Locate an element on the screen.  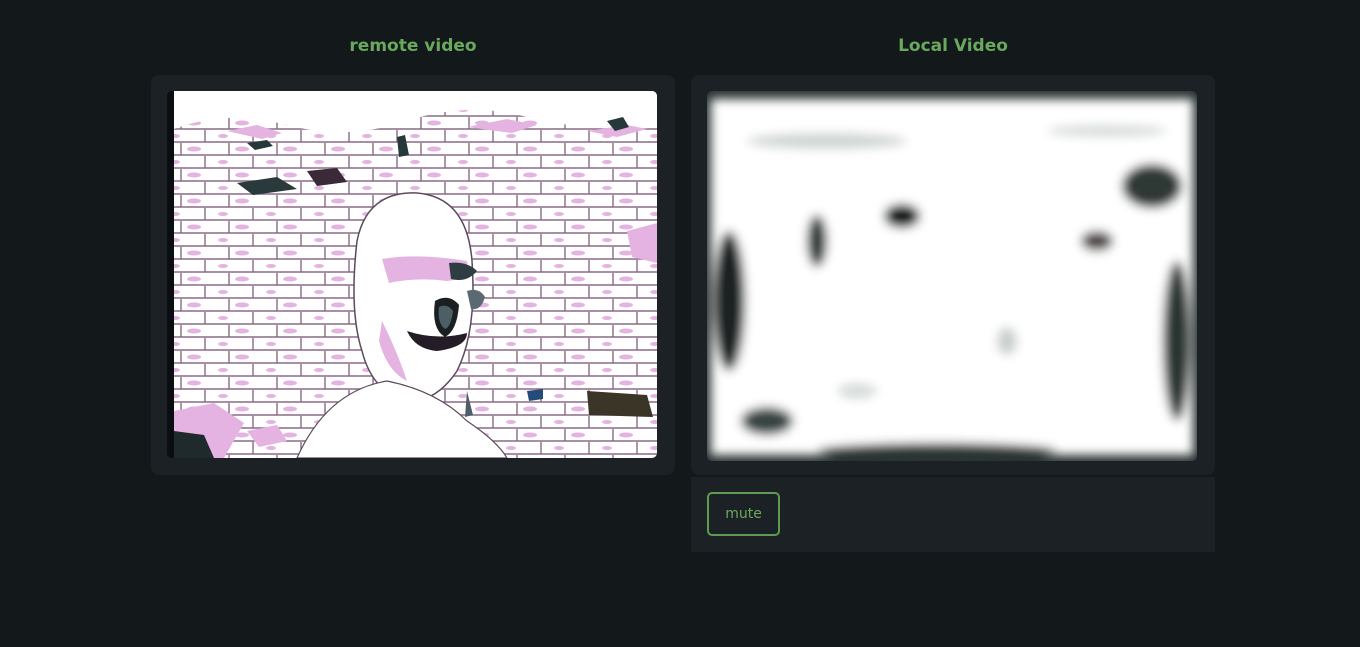
remote-video-title: remote video is located at coordinates (413, 46).